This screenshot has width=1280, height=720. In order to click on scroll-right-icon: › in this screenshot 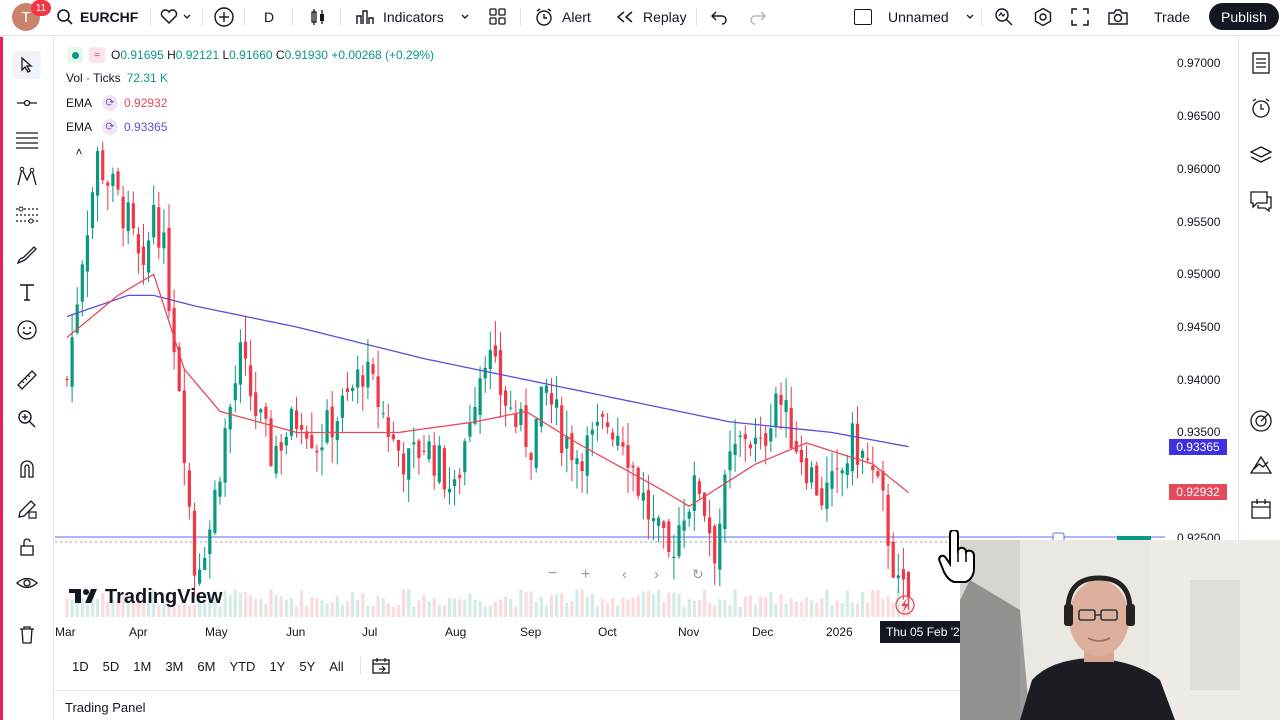, I will do `click(656, 574)`.